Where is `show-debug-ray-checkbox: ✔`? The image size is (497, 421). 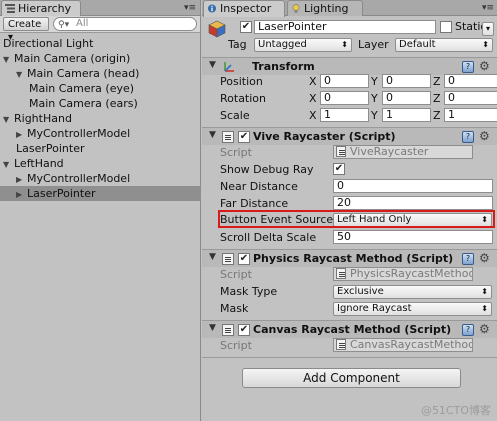
show-debug-ray-checkbox: ✔ is located at coordinates (339, 169).